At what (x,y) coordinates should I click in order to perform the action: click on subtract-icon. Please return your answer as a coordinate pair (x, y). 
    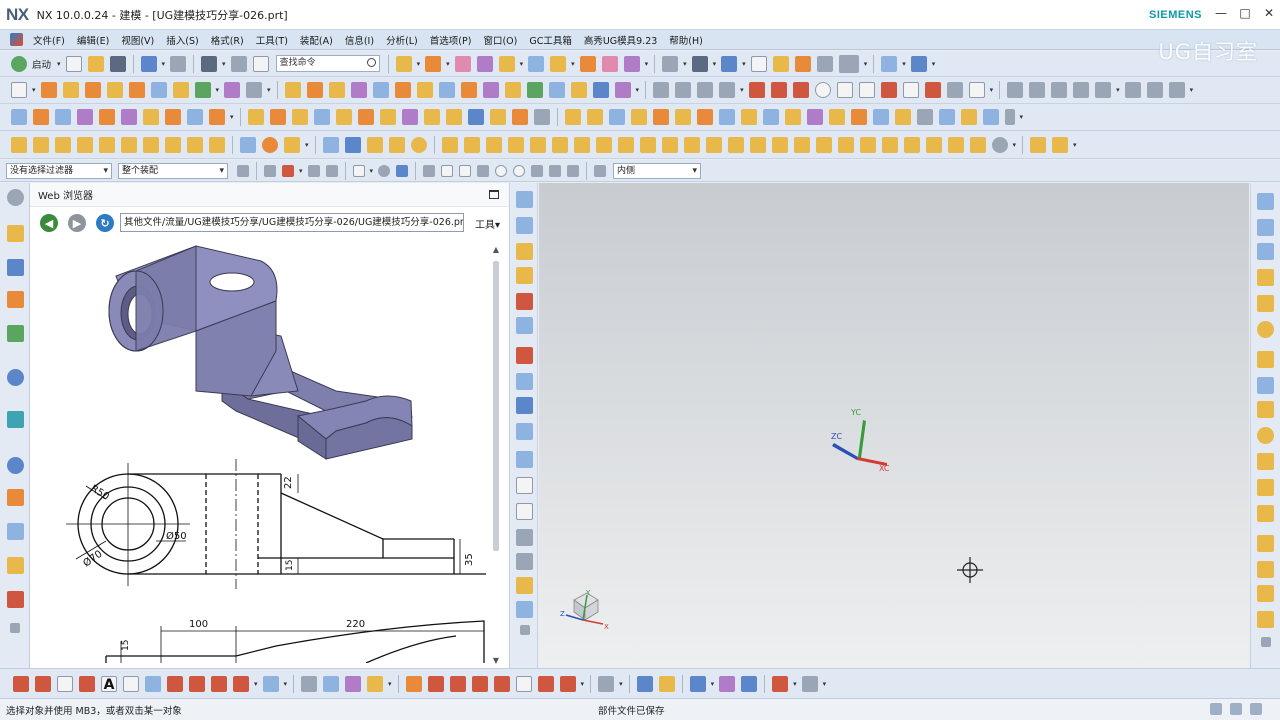
    Looking at the image, I should click on (358, 90).